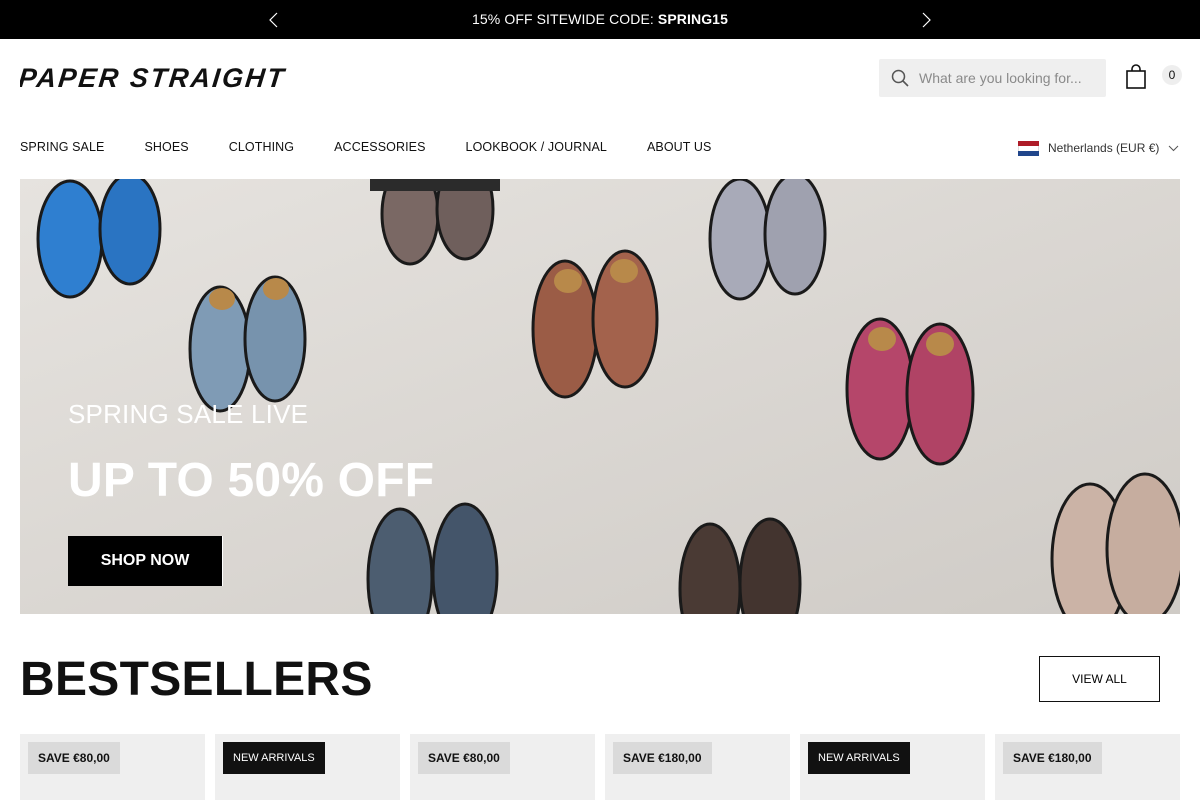 Image resolution: width=1200 pixels, height=800 pixels. What do you see at coordinates (1009, 78) in the screenshot?
I see `search-input` at bounding box center [1009, 78].